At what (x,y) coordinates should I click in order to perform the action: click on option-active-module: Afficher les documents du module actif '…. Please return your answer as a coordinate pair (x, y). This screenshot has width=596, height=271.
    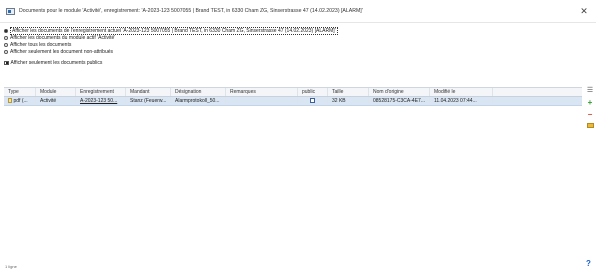
    Looking at the image, I should click on (224, 38).